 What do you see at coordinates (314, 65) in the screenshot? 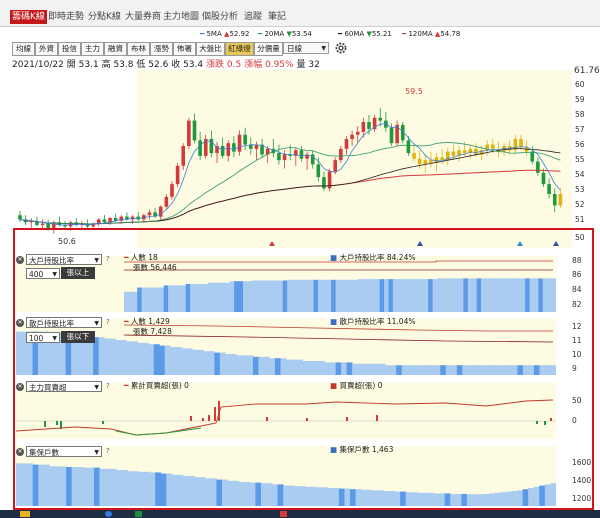
I see `volume: 32` at bounding box center [314, 65].